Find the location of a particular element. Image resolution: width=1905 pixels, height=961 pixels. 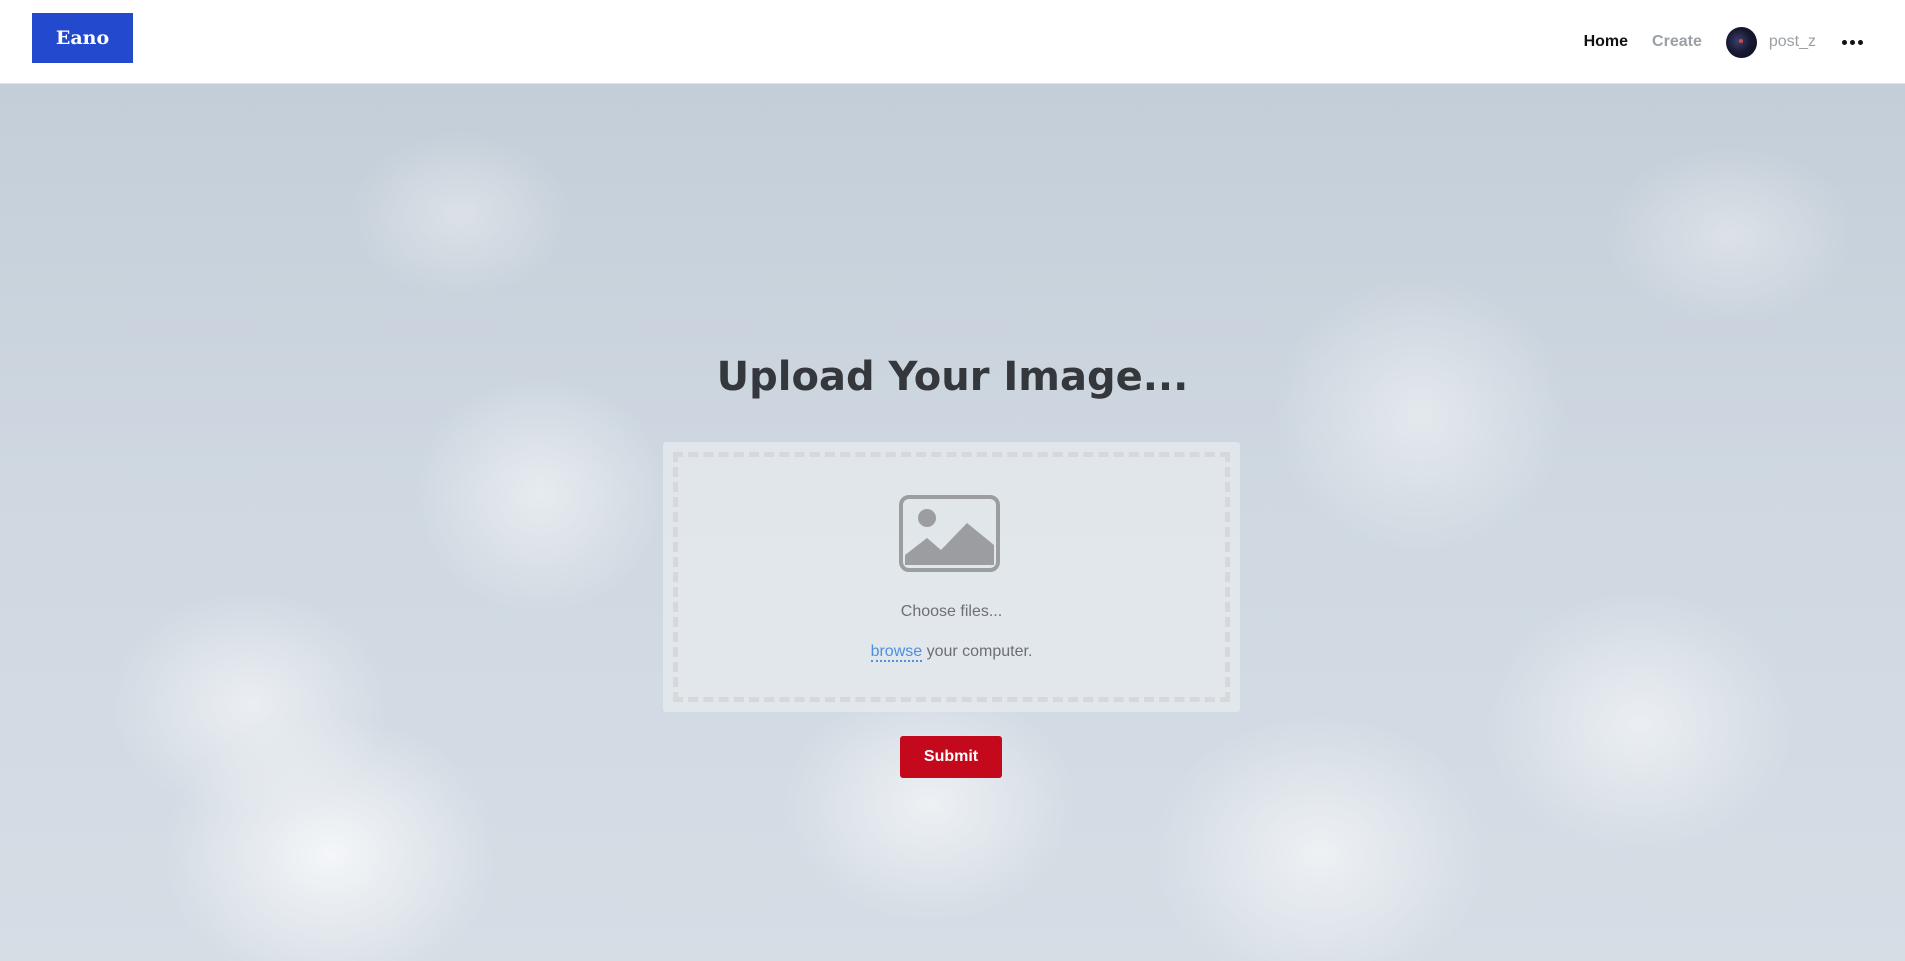

browse-suffix: your computer. is located at coordinates (977, 651).